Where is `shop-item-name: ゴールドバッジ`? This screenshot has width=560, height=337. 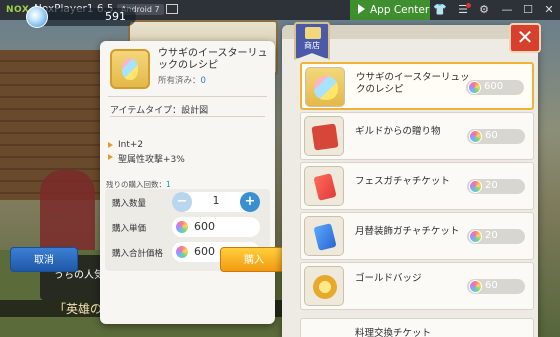 shop-item-name: ゴールドバッジ is located at coordinates (388, 278).